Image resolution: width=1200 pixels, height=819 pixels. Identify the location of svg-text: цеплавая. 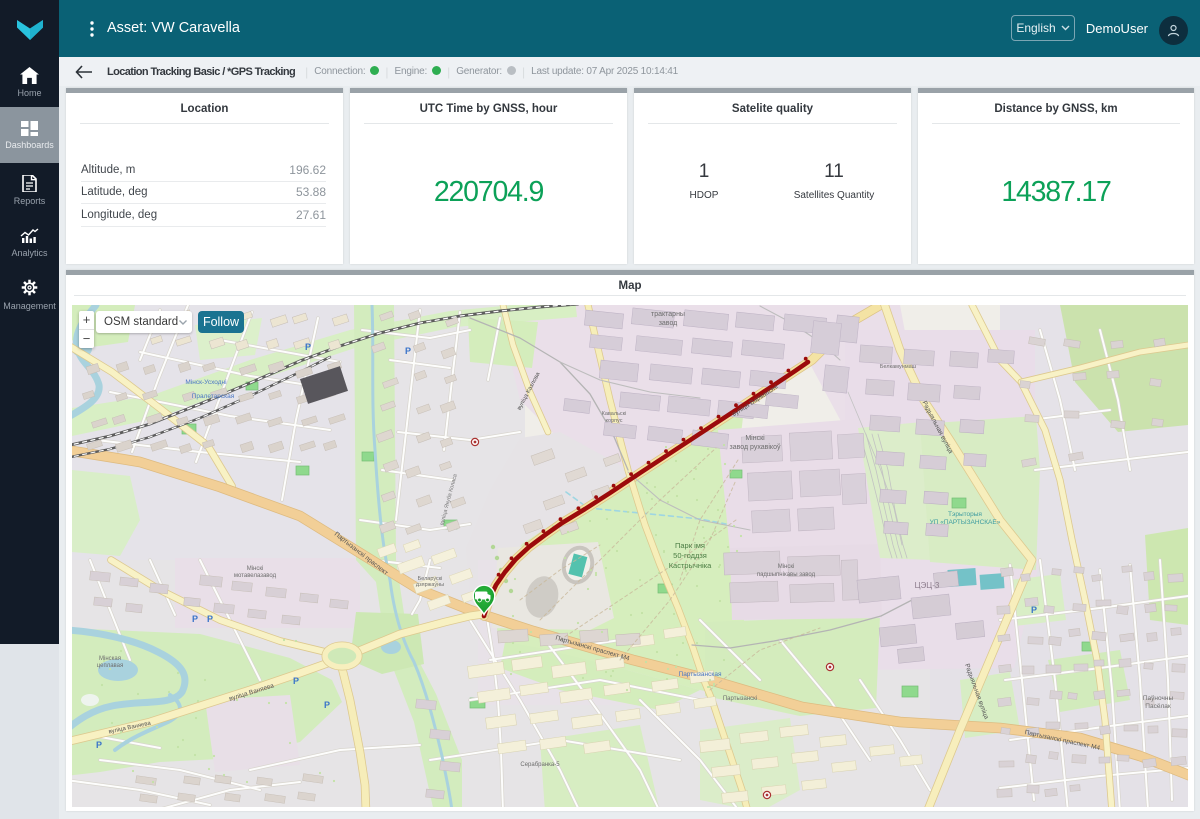
(110, 666).